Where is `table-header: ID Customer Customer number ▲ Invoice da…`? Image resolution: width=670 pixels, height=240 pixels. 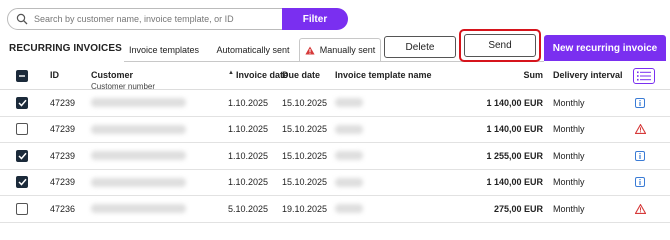
table-header: ID Customer Customer number ▲ Invoice da… is located at coordinates (335, 77).